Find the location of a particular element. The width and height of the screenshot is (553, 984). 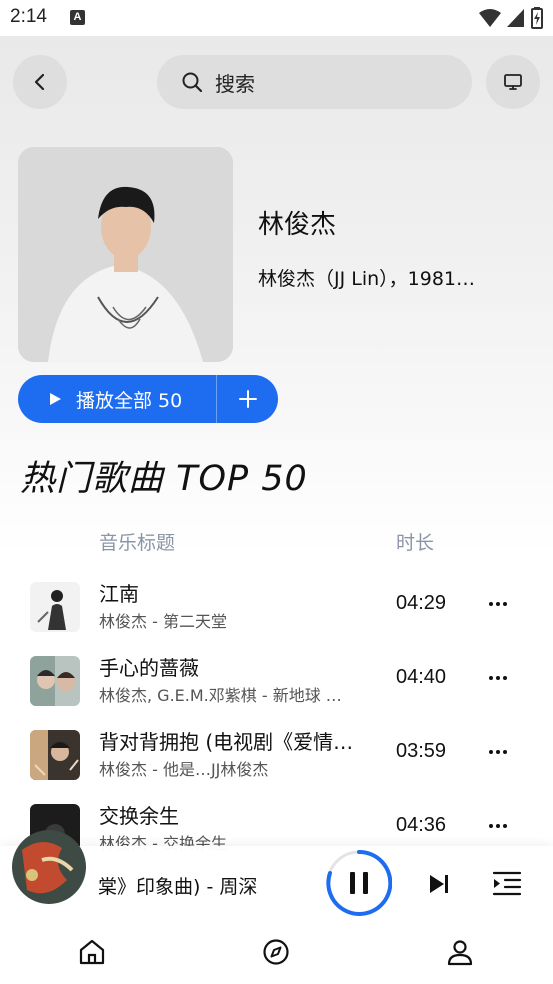

search-placeholder: 搜索 is located at coordinates (235, 83).